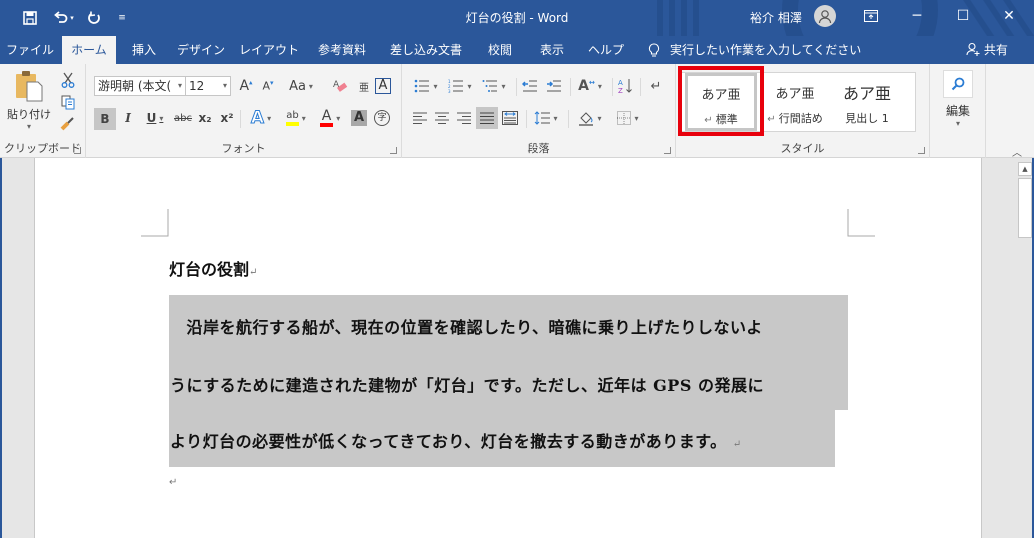  What do you see at coordinates (268, 86) in the screenshot?
I see `shrink-font-button: A▾` at bounding box center [268, 86].